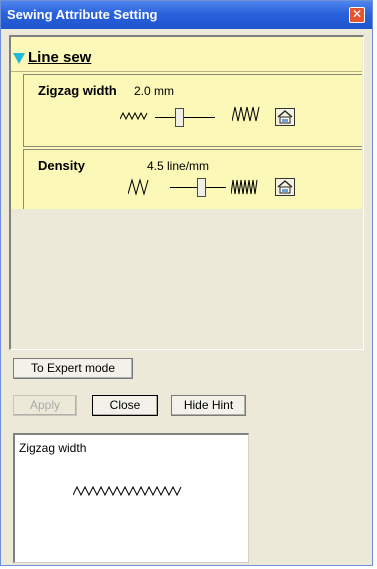  Describe the element at coordinates (77, 90) in the screenshot. I see `zigzag-width-label: Zigzag width` at that location.